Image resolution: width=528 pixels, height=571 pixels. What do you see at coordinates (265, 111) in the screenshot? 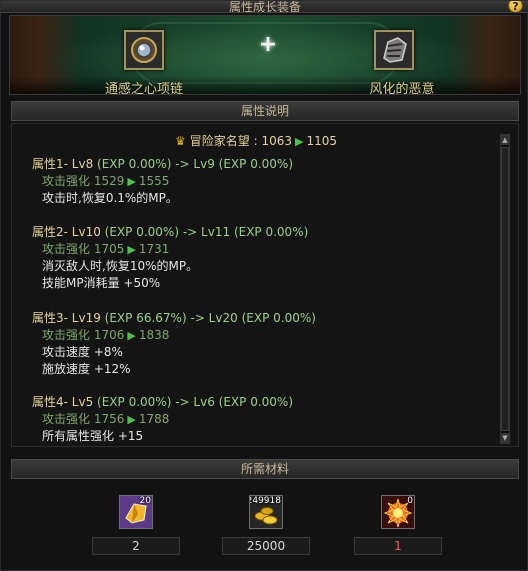
I see `attribute-section-header: 属性说明` at bounding box center [265, 111].